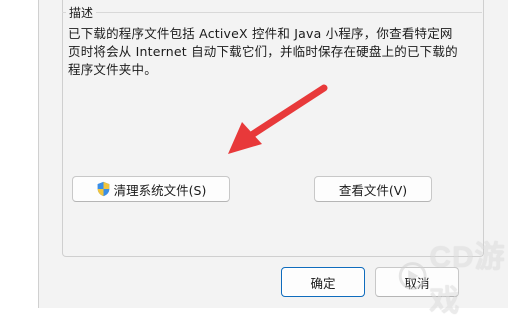  I want to click on clean-system-files-label: 清理系统文件(S), so click(160, 190).